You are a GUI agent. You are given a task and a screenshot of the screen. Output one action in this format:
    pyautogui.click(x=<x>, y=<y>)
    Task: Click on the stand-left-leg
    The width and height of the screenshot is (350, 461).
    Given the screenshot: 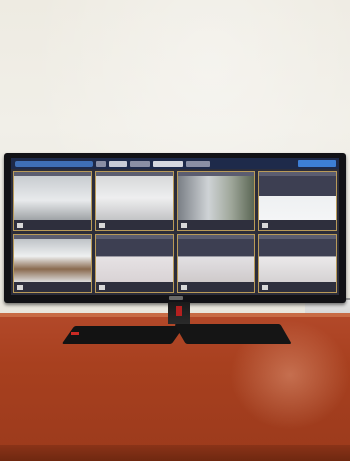 What is the action you would take?
    pyautogui.click(x=123, y=335)
    